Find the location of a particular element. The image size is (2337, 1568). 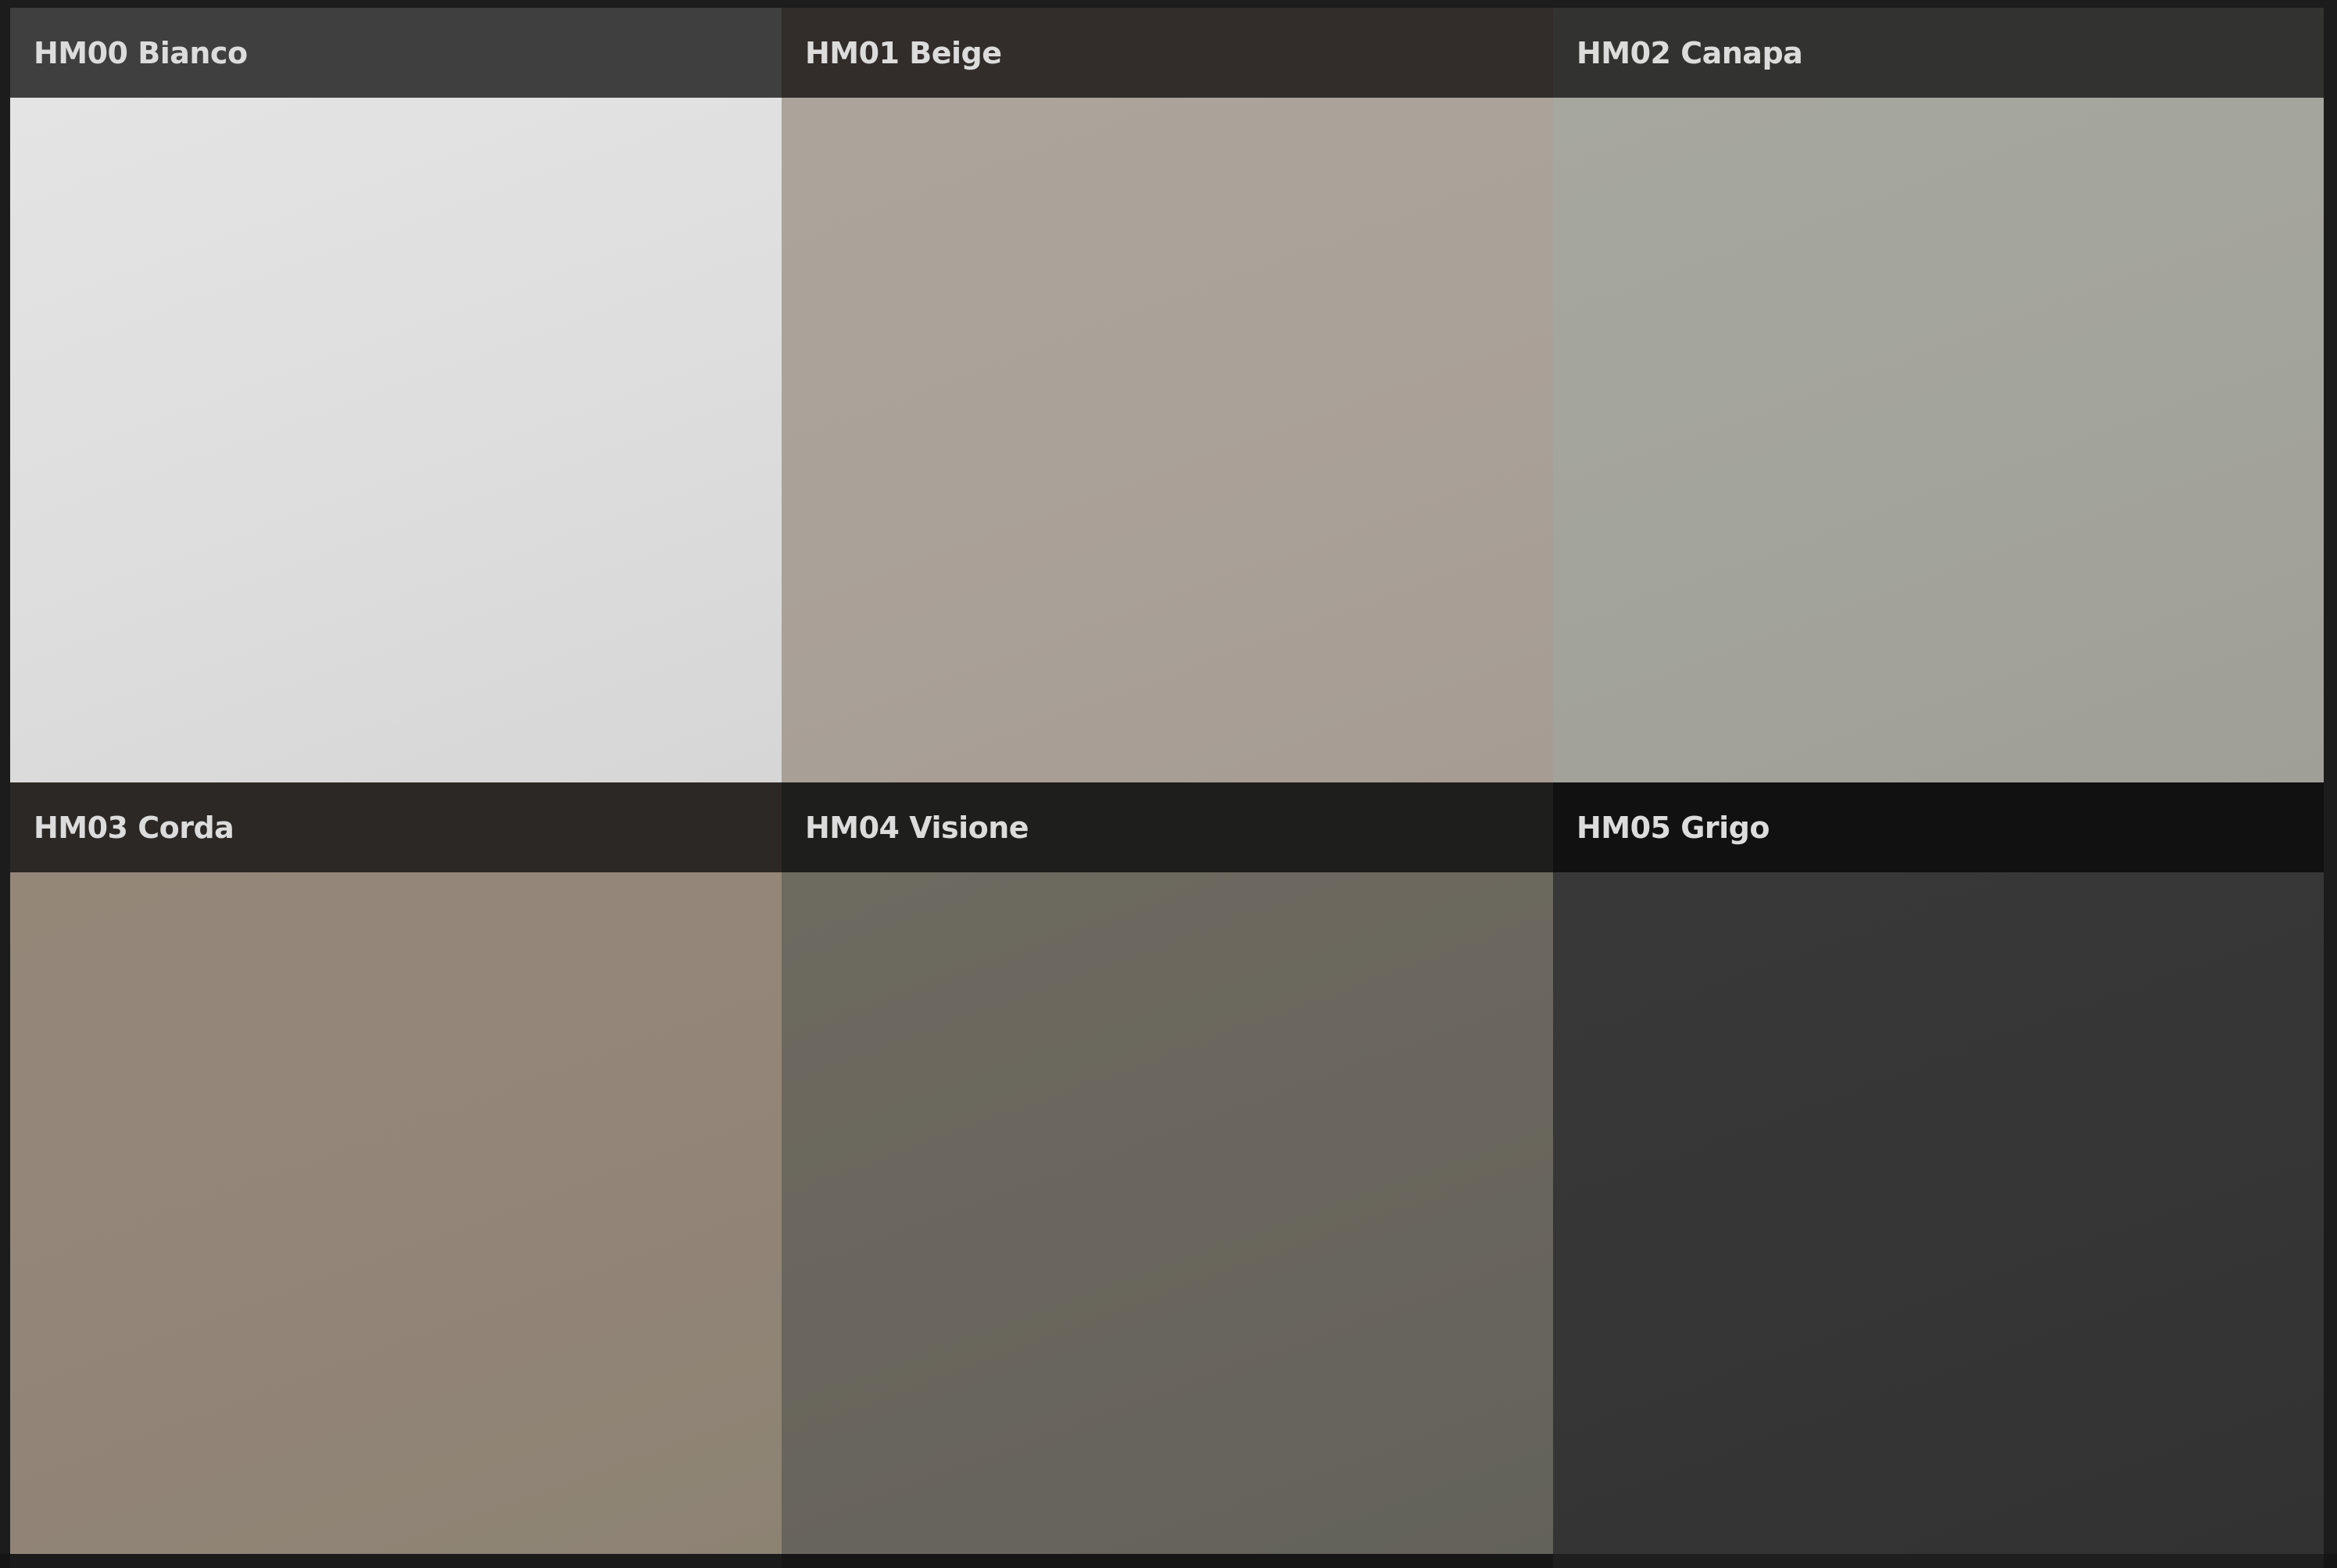

swatch-label: HM02 Canapa is located at coordinates (1689, 52).